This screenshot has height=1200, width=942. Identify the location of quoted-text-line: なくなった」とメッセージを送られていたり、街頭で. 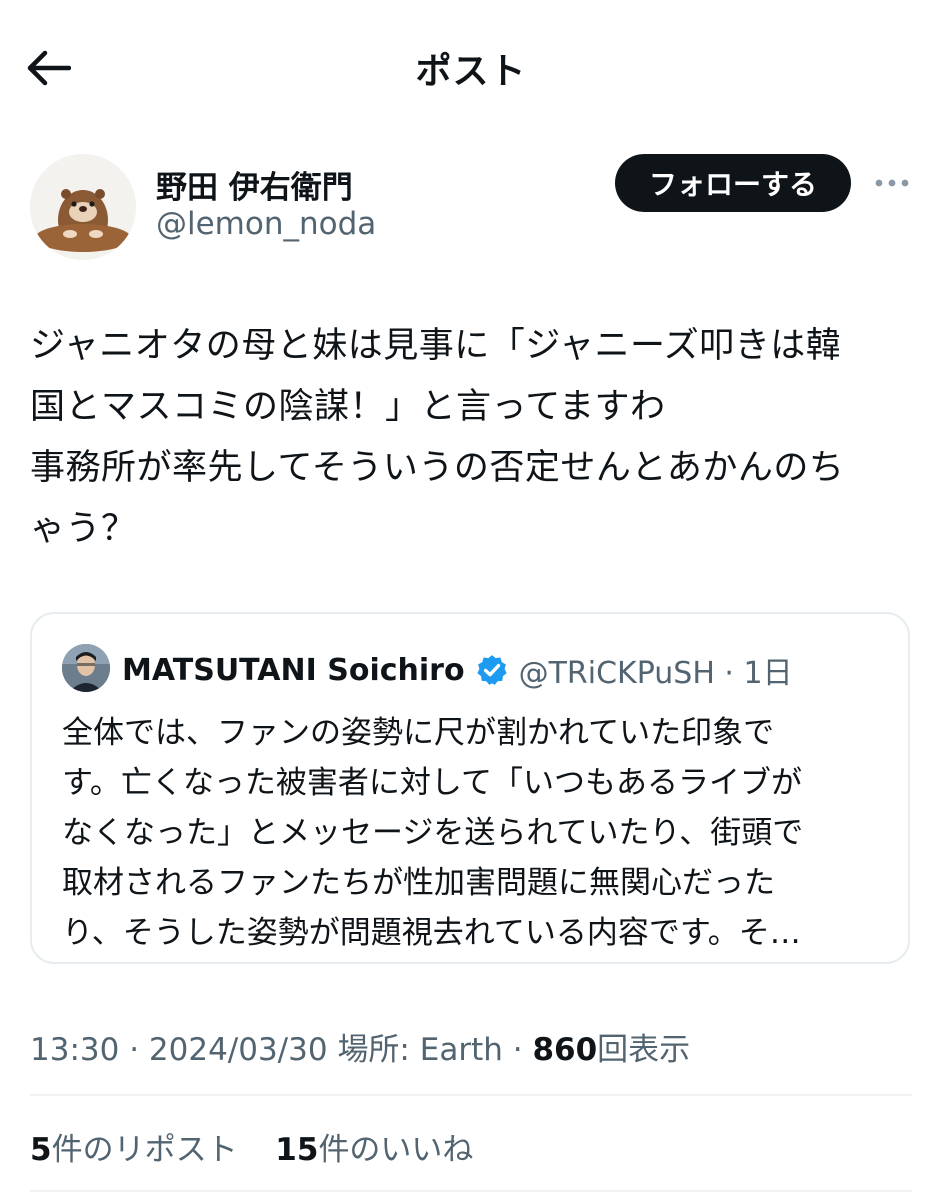
(433, 833).